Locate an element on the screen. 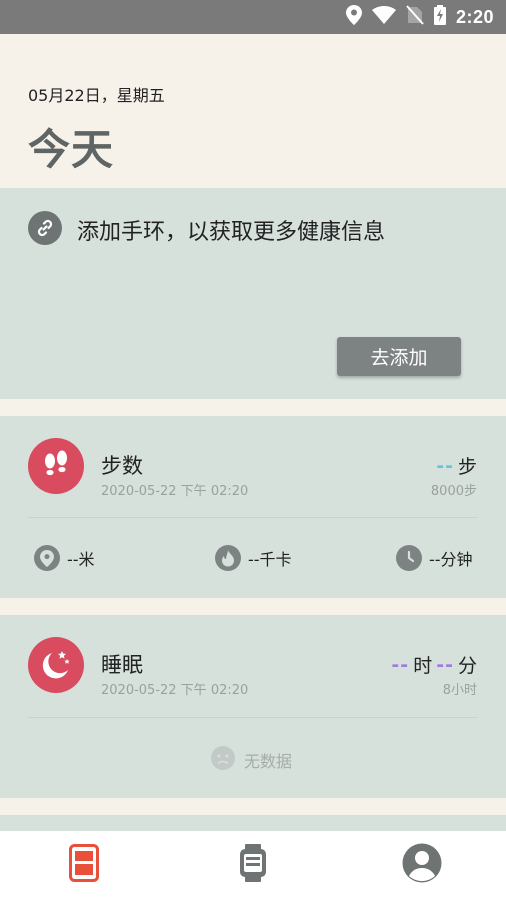 The image size is (506, 900). duration-label: --分钟 is located at coordinates (451, 559).